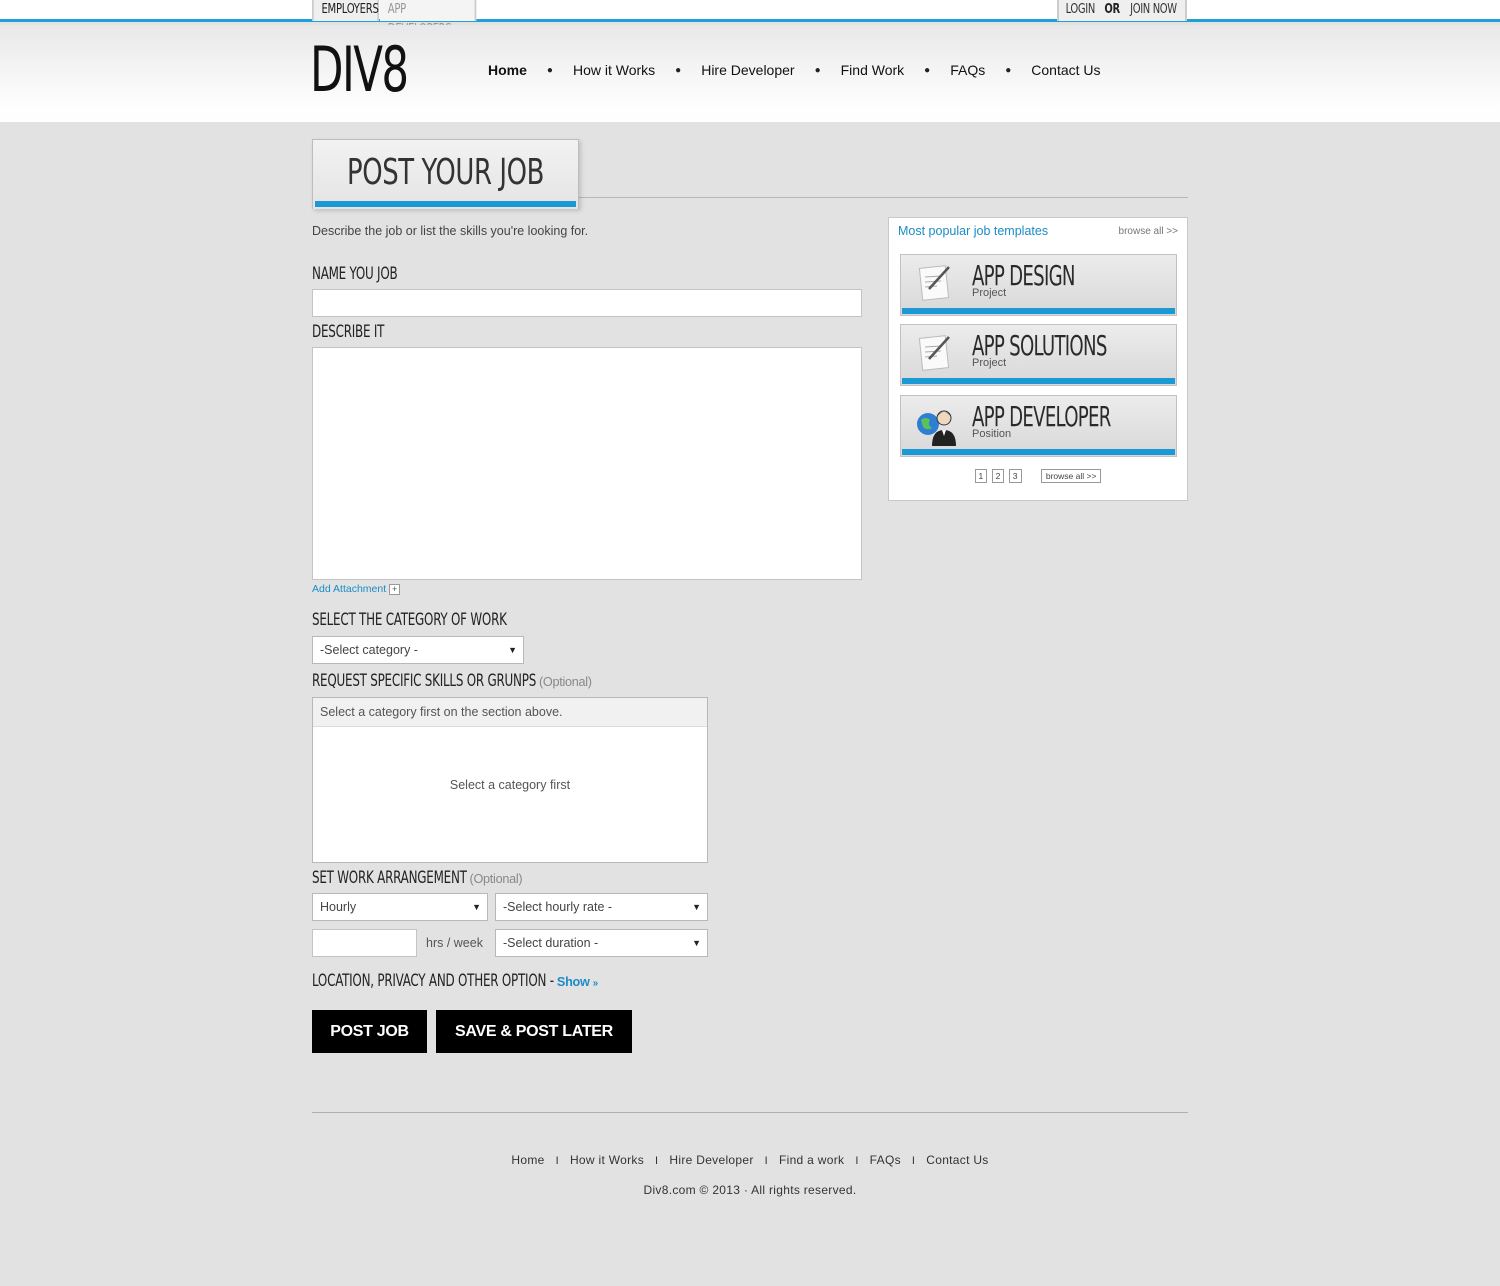 The width and height of the screenshot is (1500, 1286). Describe the element at coordinates (359, 70) in the screenshot. I see `logo: DIV8` at that location.